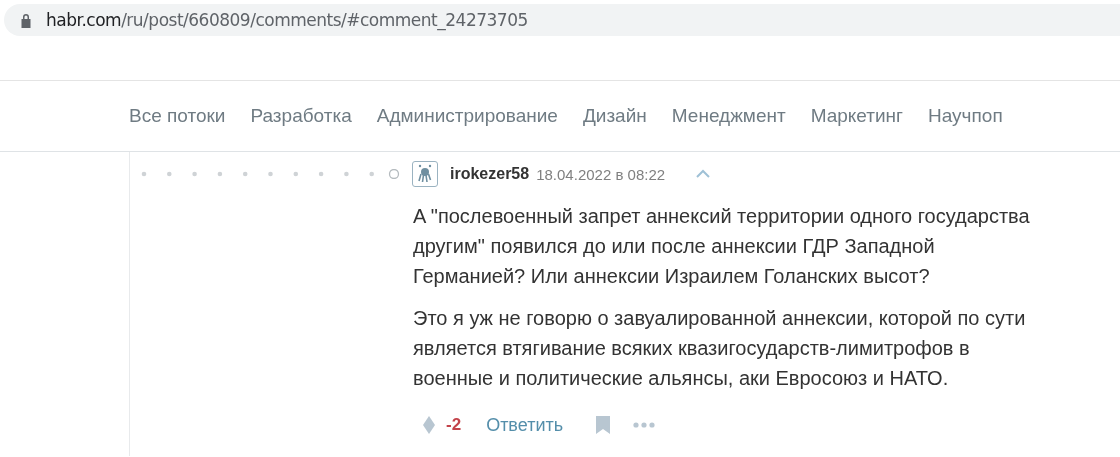 Image resolution: width=1120 pixels, height=457 pixels. What do you see at coordinates (720, 348) in the screenshot?
I see `comment-text: Это я уж не говорю о завуалированной аннексии, которой по сути является втягивание всяких квазигосударств-лимитрофов в военные и политические альянсы, аки Евросоюз и НАТО.` at bounding box center [720, 348].